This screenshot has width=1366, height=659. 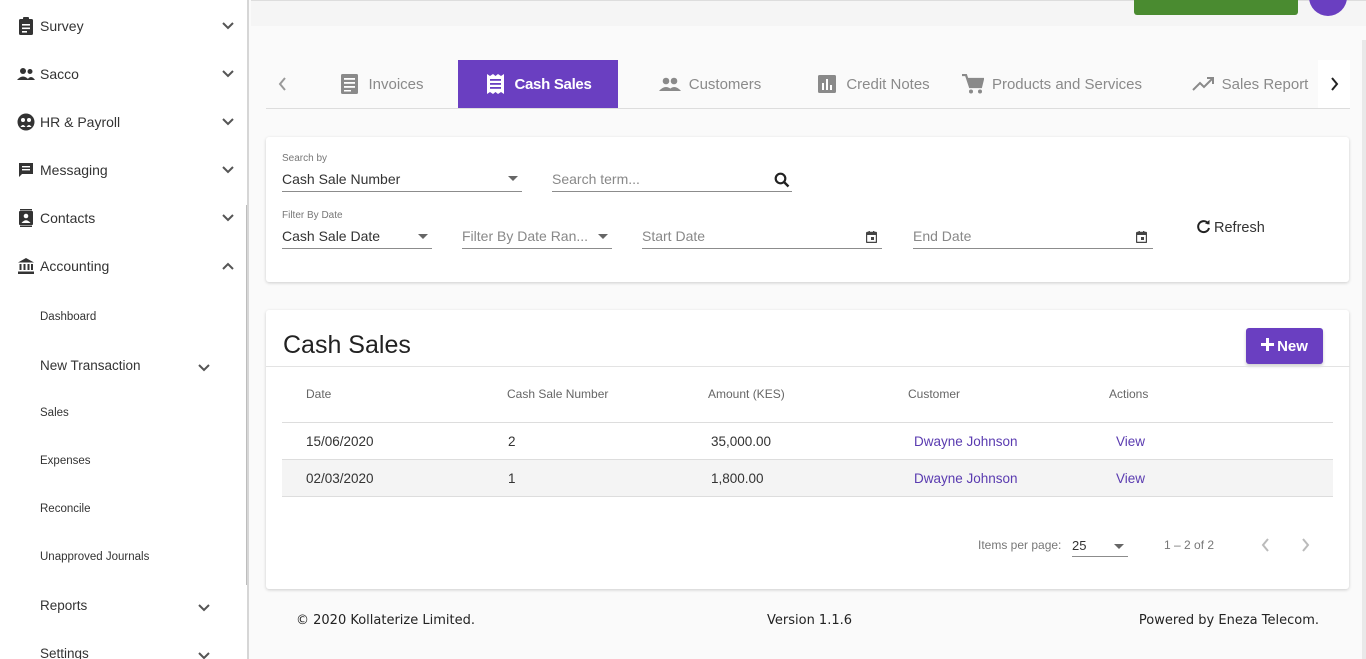 What do you see at coordinates (538, 84) in the screenshot?
I see `tab-cash-sales: Cash Sales` at bounding box center [538, 84].